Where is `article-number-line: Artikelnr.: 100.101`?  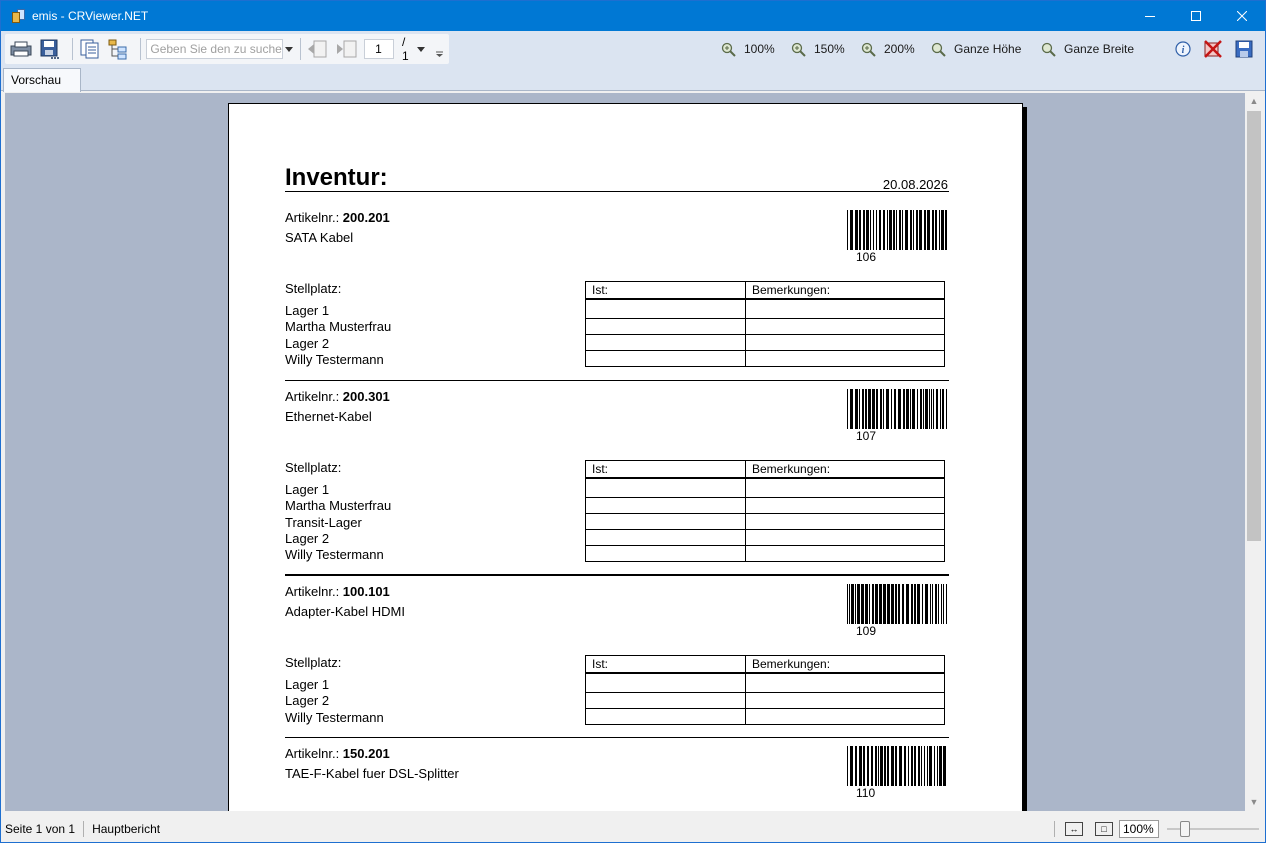
article-number-line: Artikelnr.: 100.101 is located at coordinates (337, 591).